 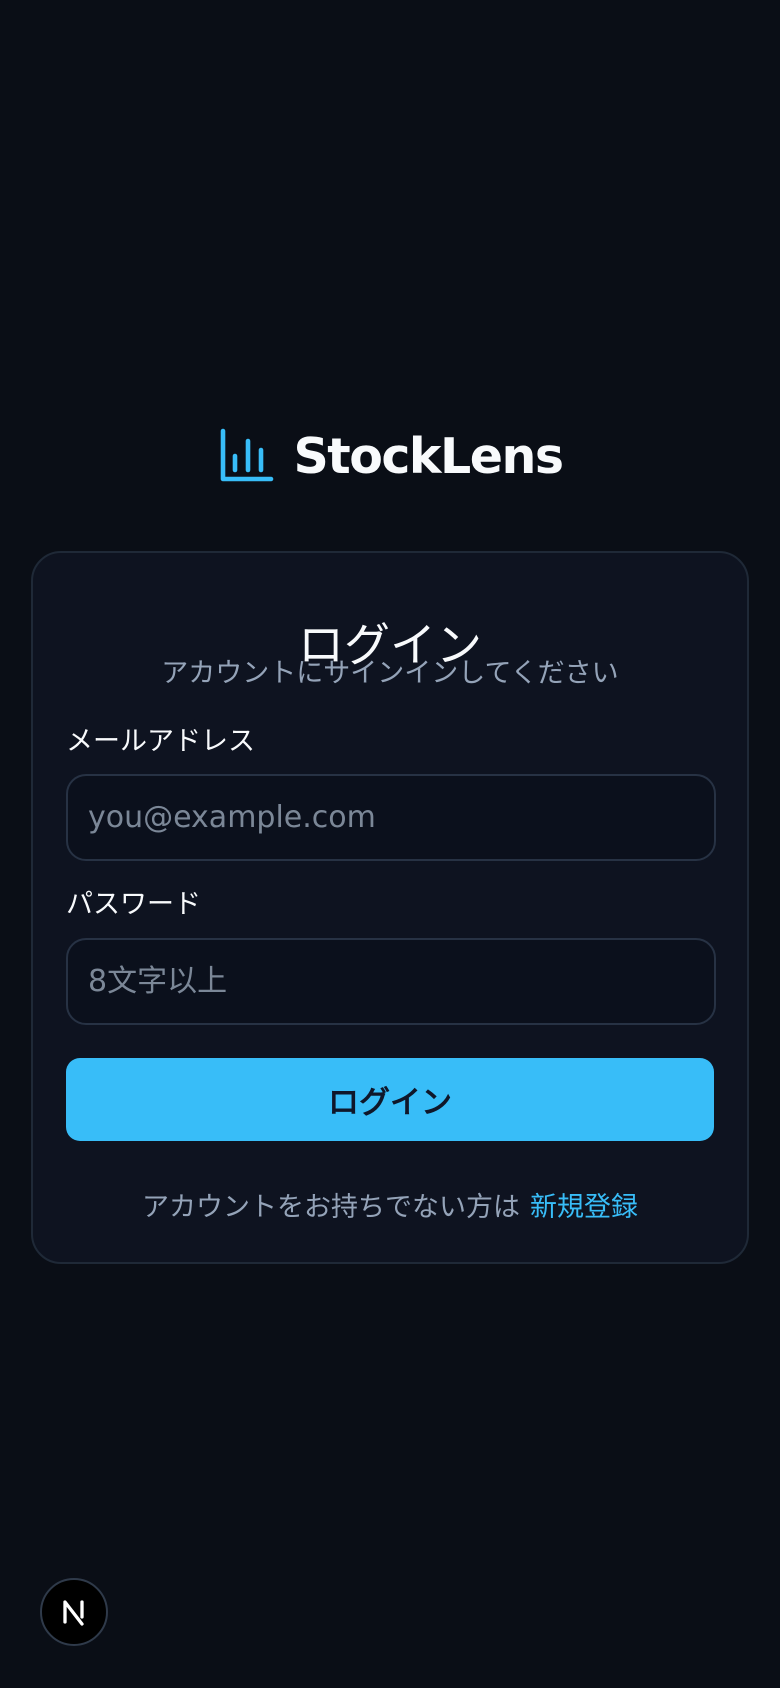 I want to click on next-logo-icon, so click(x=73, y=1613).